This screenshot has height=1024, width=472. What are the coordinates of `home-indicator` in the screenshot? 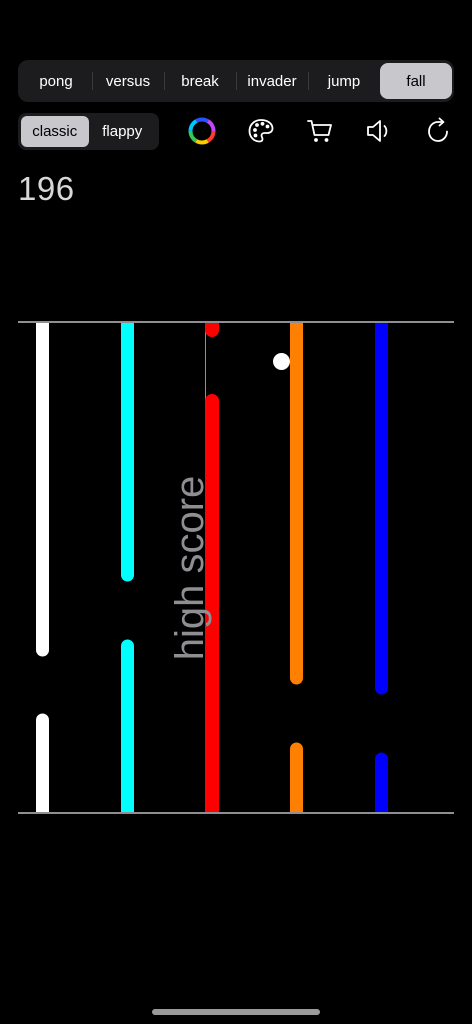 It's located at (236, 1012).